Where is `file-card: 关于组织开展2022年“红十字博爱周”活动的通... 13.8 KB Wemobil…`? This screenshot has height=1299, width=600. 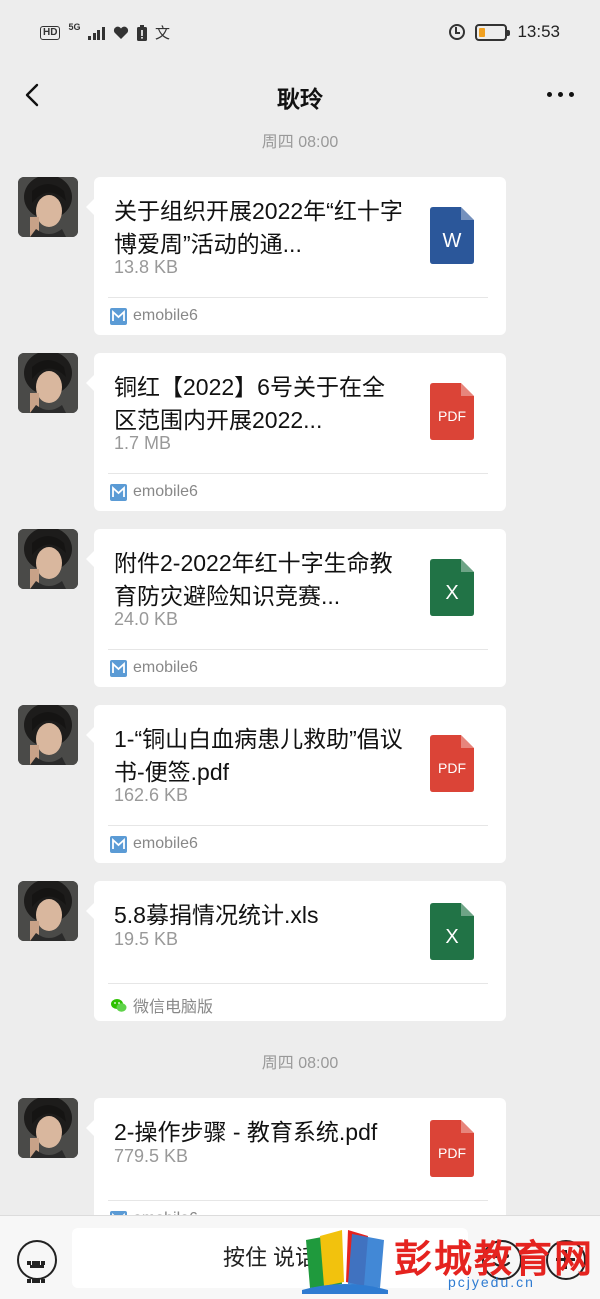 file-card: 关于组织开展2022年“红十字博爱周”活动的通... 13.8 KB Wemobil… is located at coordinates (296, 256).